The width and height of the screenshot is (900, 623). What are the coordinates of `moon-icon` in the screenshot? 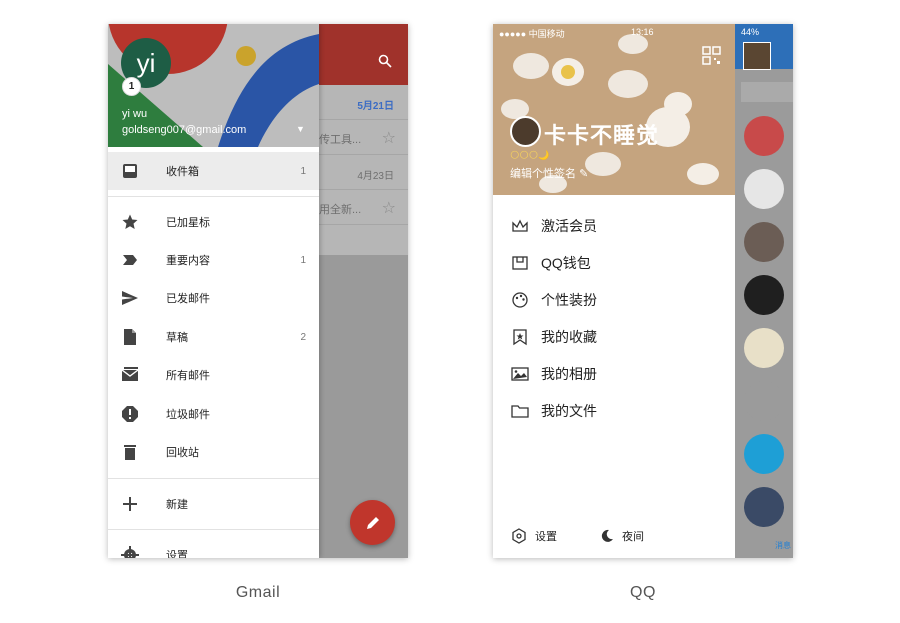 It's located at (607, 535).